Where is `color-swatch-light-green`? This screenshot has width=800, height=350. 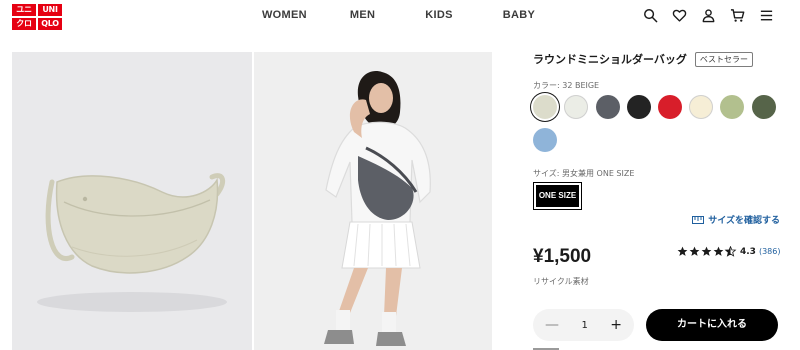
color-swatch-light-green is located at coordinates (732, 107).